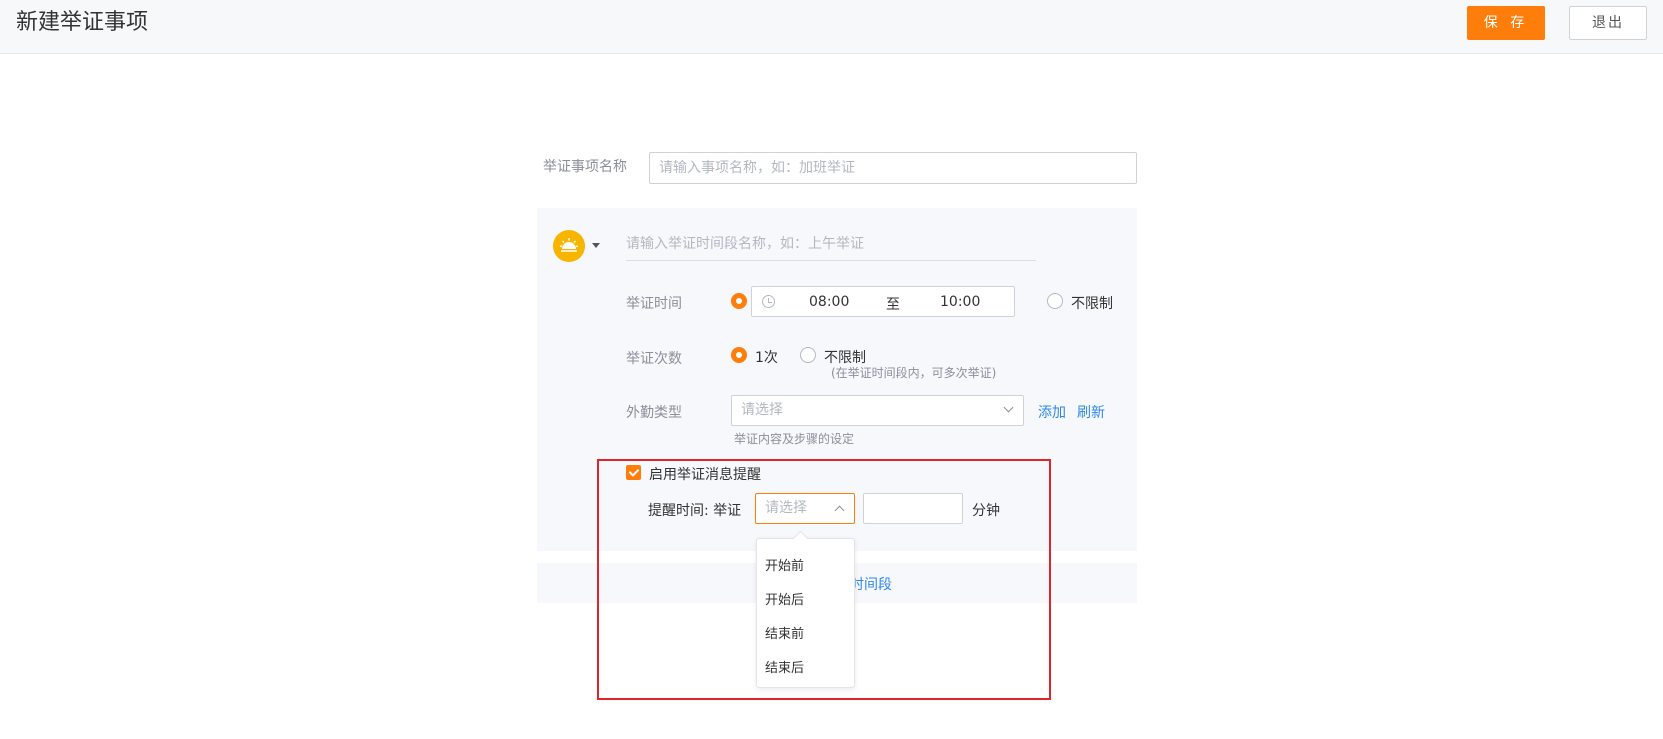  Describe the element at coordinates (913, 508) in the screenshot. I see `reminder-minutes-input` at that location.